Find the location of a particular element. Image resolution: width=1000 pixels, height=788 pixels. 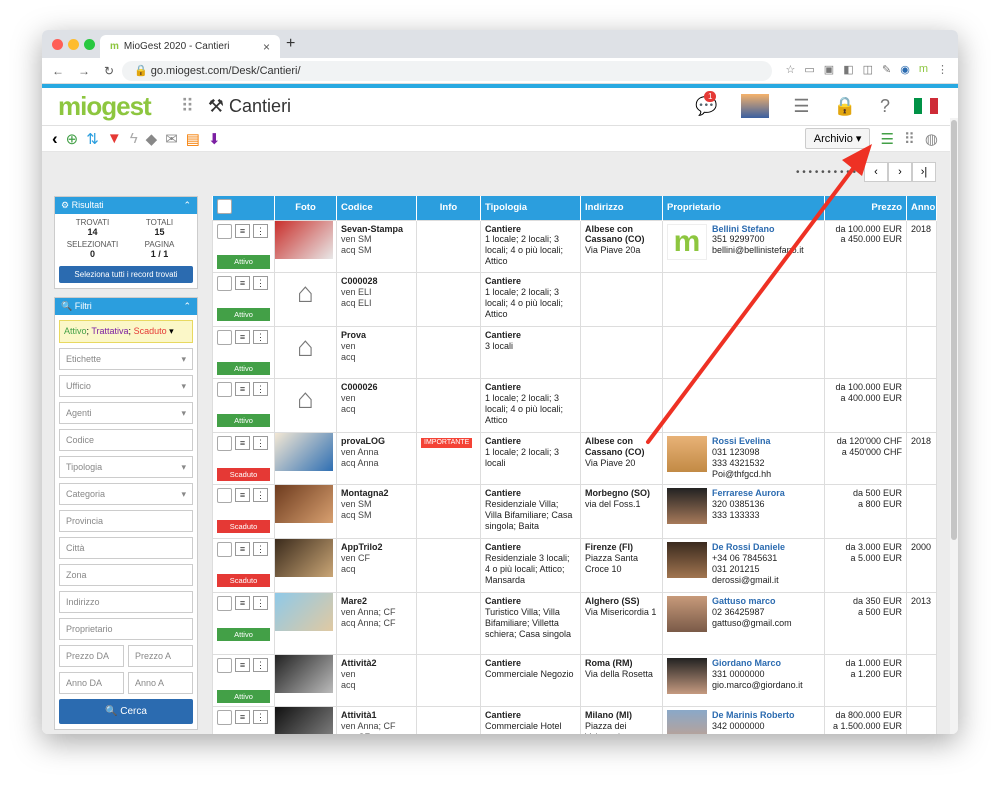

zona-input: Zona is located at coordinates (126, 575).